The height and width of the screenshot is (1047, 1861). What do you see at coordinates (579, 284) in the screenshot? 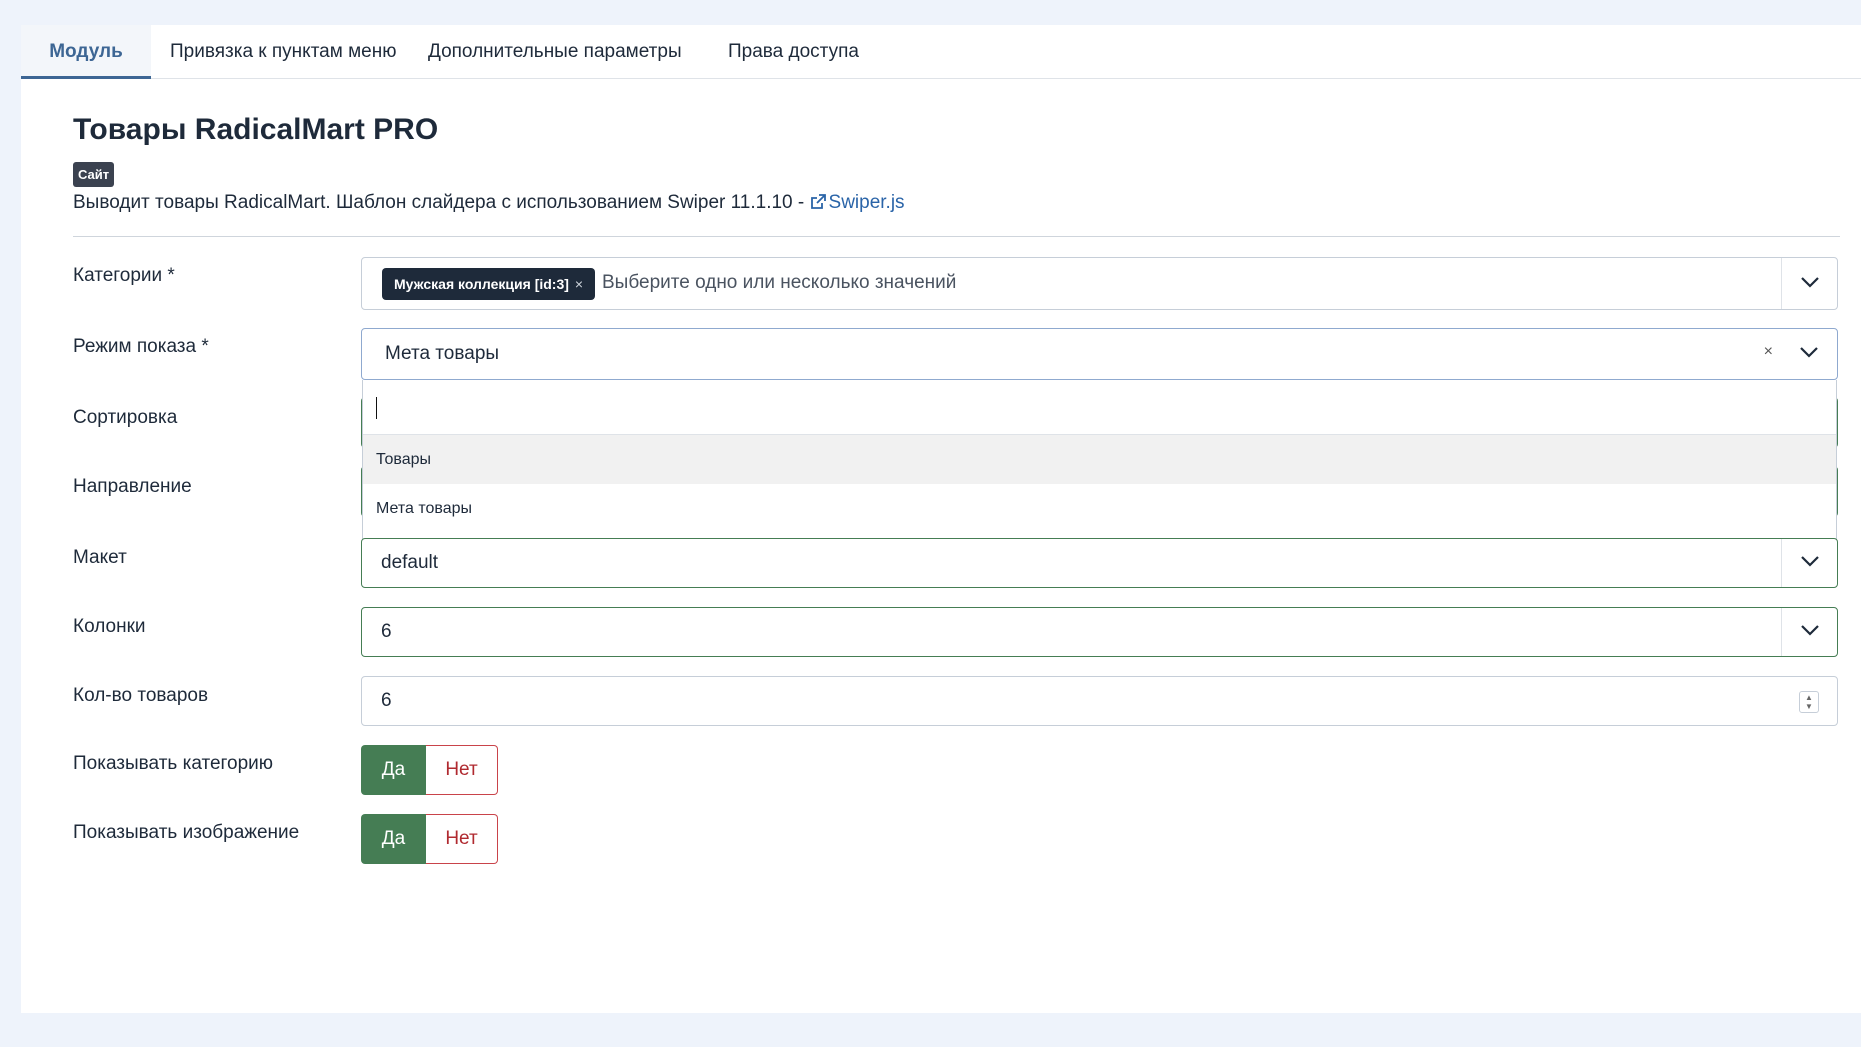
I see `chip-remove-icon: ×` at bounding box center [579, 284].